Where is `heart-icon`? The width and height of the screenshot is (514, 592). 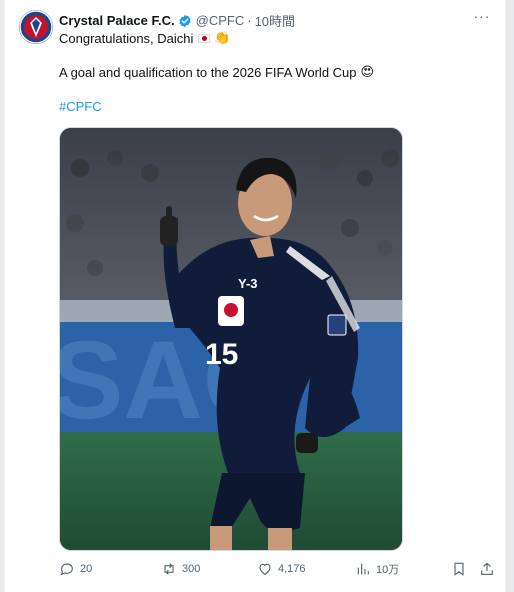 heart-icon is located at coordinates (265, 569).